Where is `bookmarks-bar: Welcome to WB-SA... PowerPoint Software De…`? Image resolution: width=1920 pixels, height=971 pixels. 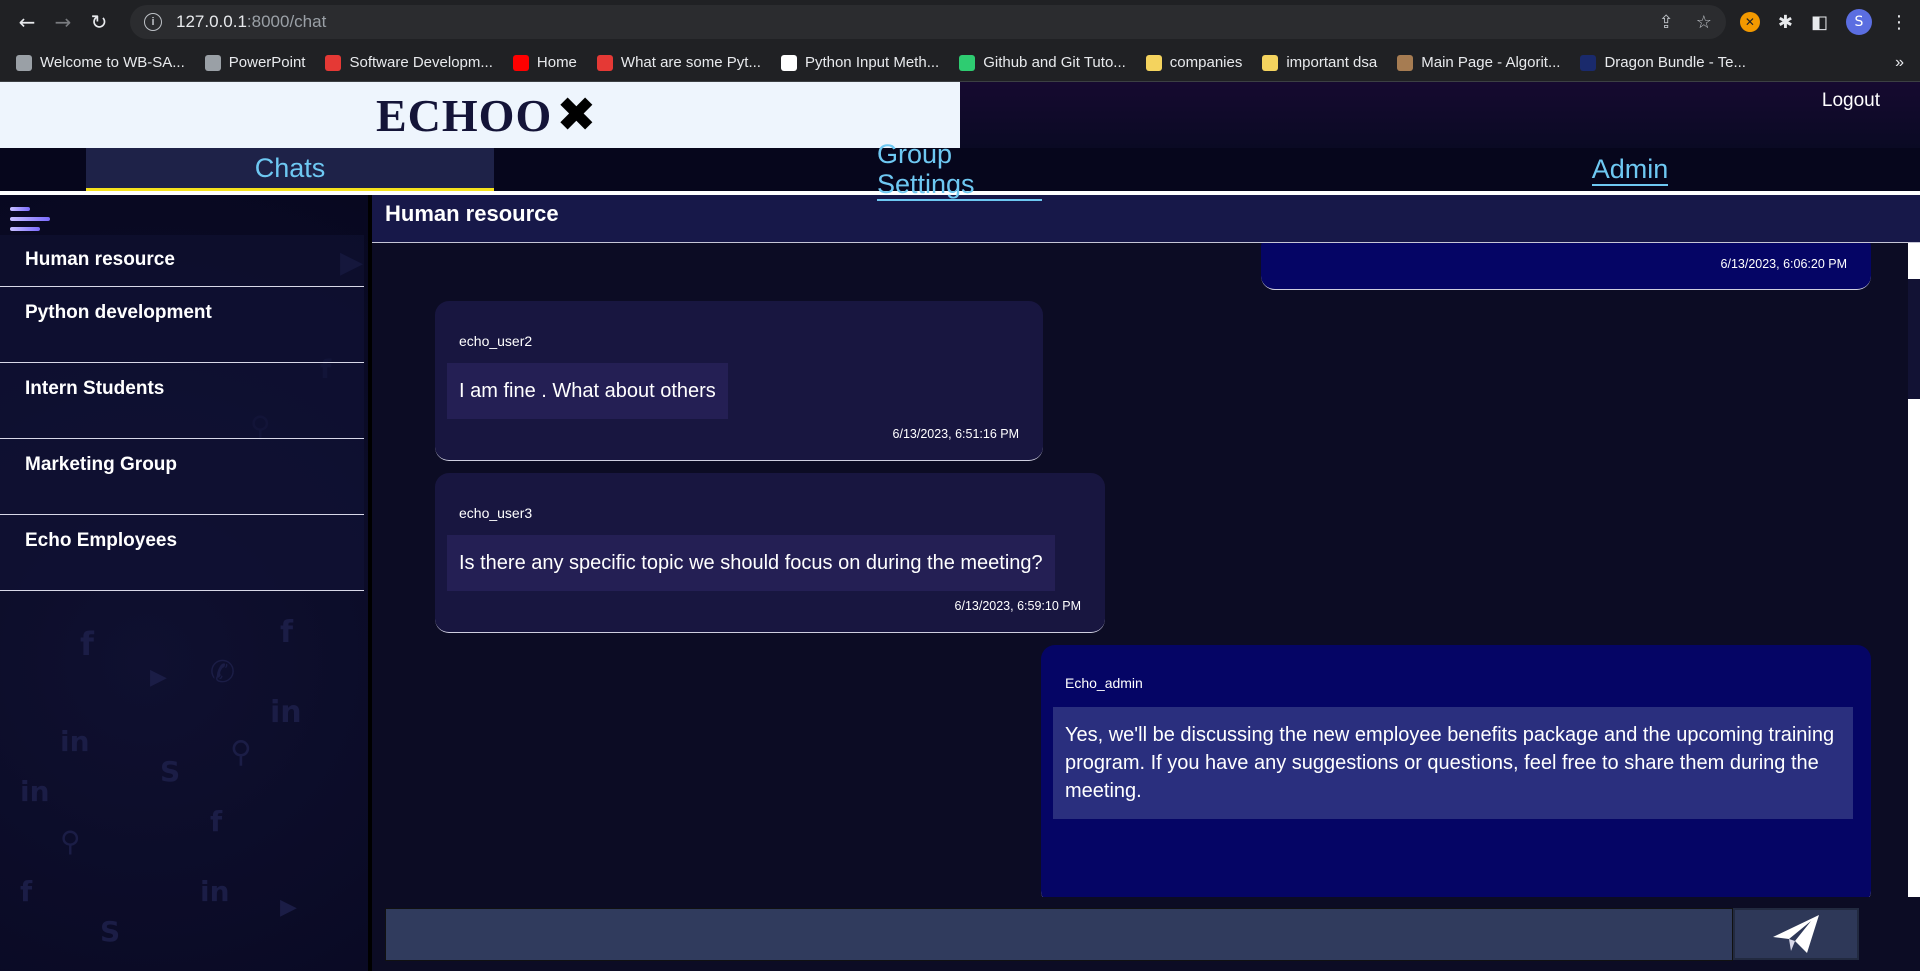
bookmarks-bar: Welcome to WB-SA... PowerPoint Software De… is located at coordinates (960, 63).